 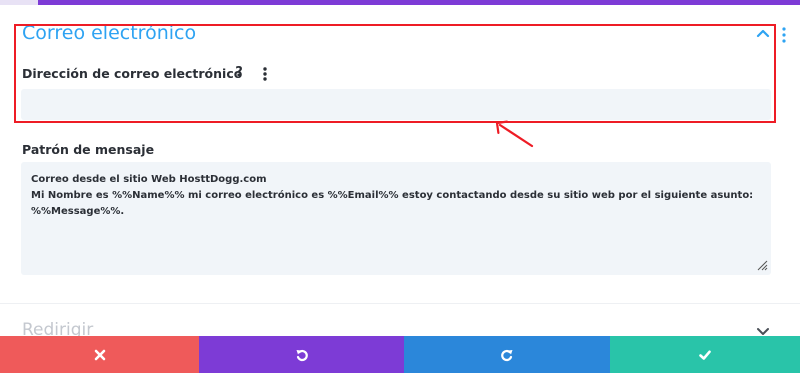 I want to click on help-icon: ?, so click(x=239, y=73).